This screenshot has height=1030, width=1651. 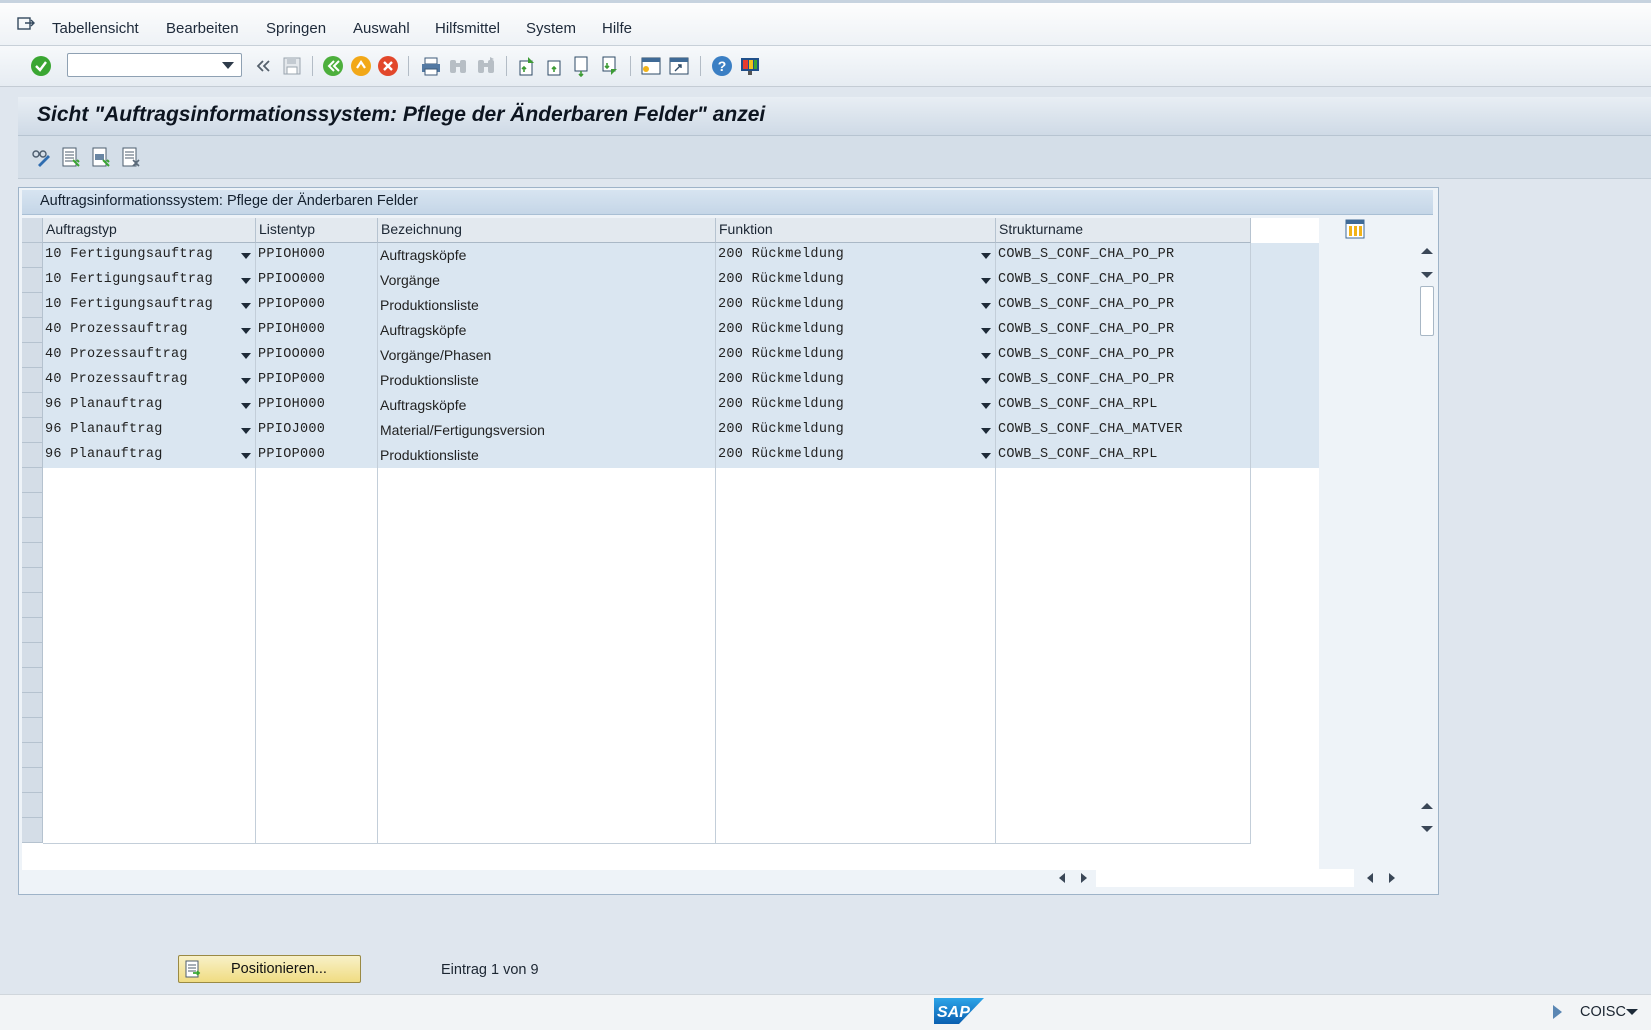 I want to click on scroll-up-icon, so click(x=1427, y=251).